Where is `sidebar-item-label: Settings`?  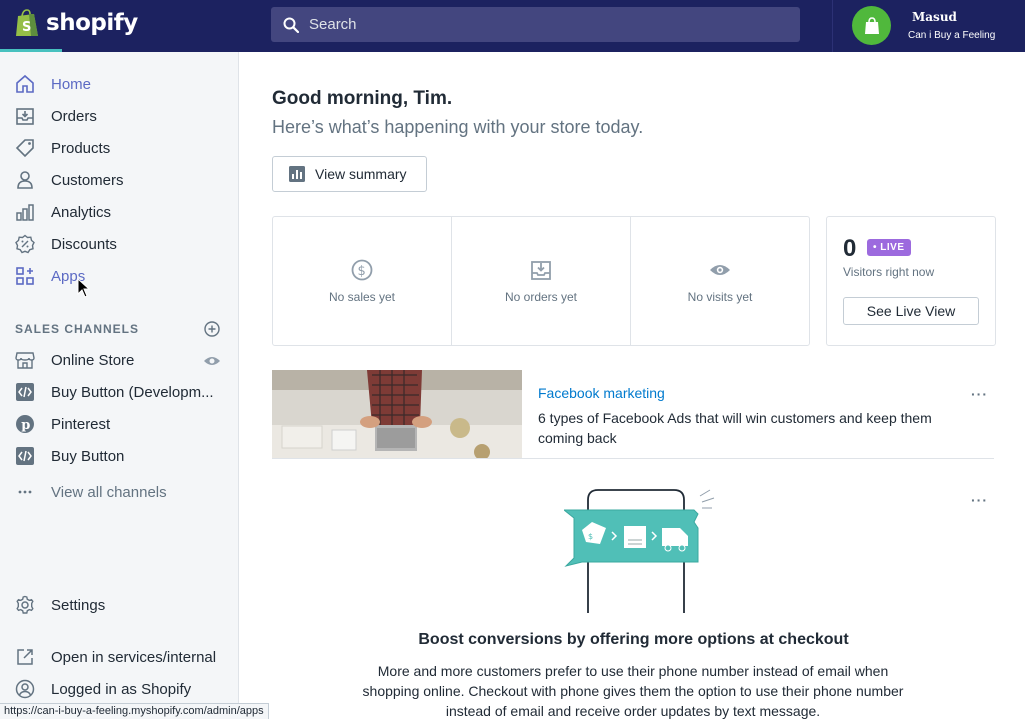
sidebar-item-label: Settings is located at coordinates (78, 605).